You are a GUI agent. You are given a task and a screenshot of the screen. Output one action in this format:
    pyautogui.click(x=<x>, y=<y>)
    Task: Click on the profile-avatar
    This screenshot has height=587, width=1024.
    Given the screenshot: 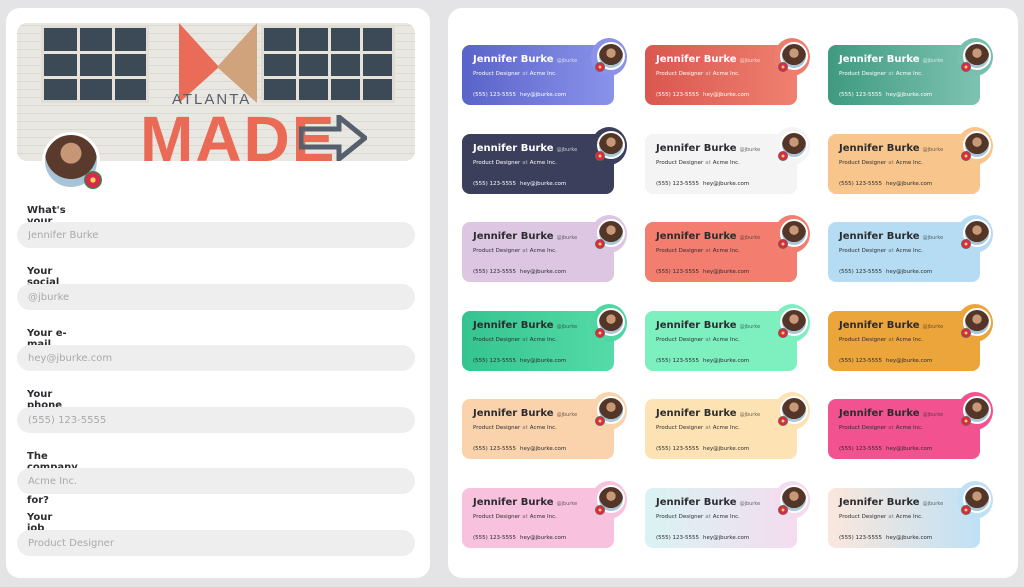 What is the action you would take?
    pyautogui.click(x=72, y=161)
    